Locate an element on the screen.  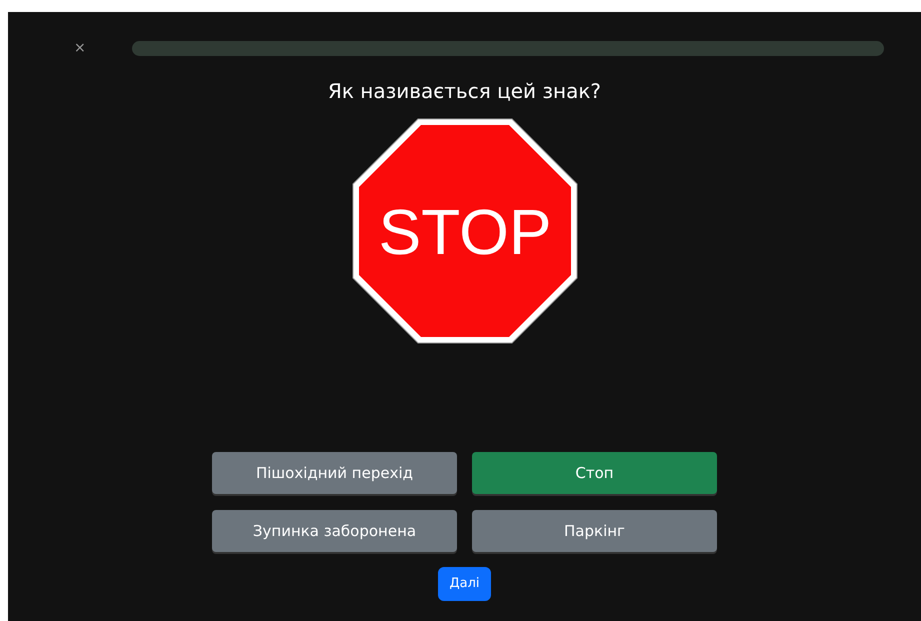
question-text: Як називається цей знак? is located at coordinates (464, 91).